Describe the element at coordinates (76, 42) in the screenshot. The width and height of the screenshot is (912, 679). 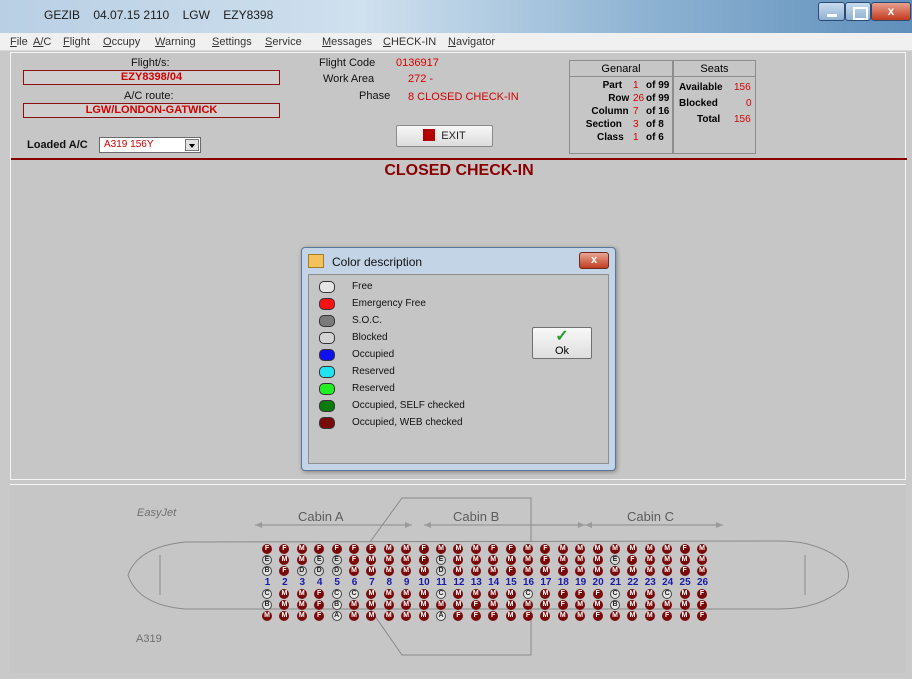
I see `menu-flight: Flight` at that location.